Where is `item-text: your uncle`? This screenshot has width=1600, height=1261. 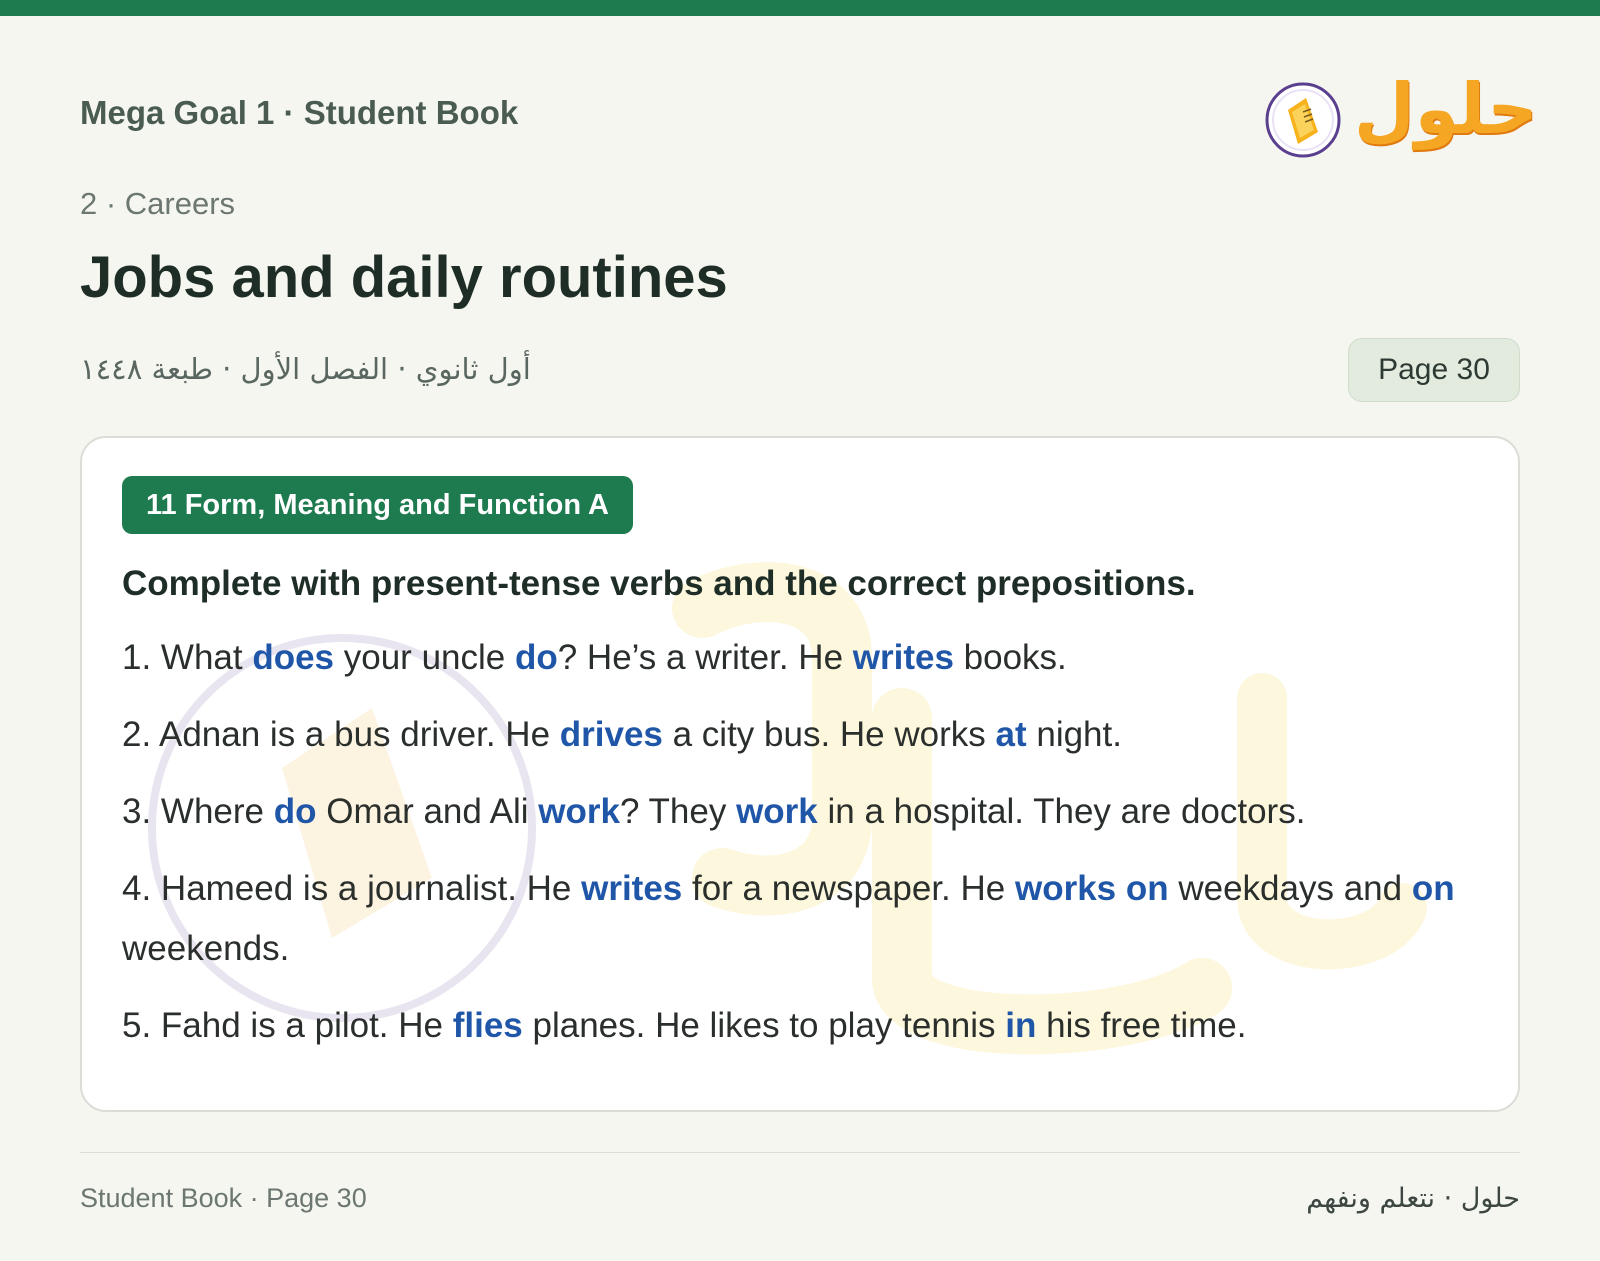
item-text: your uncle is located at coordinates (424, 657).